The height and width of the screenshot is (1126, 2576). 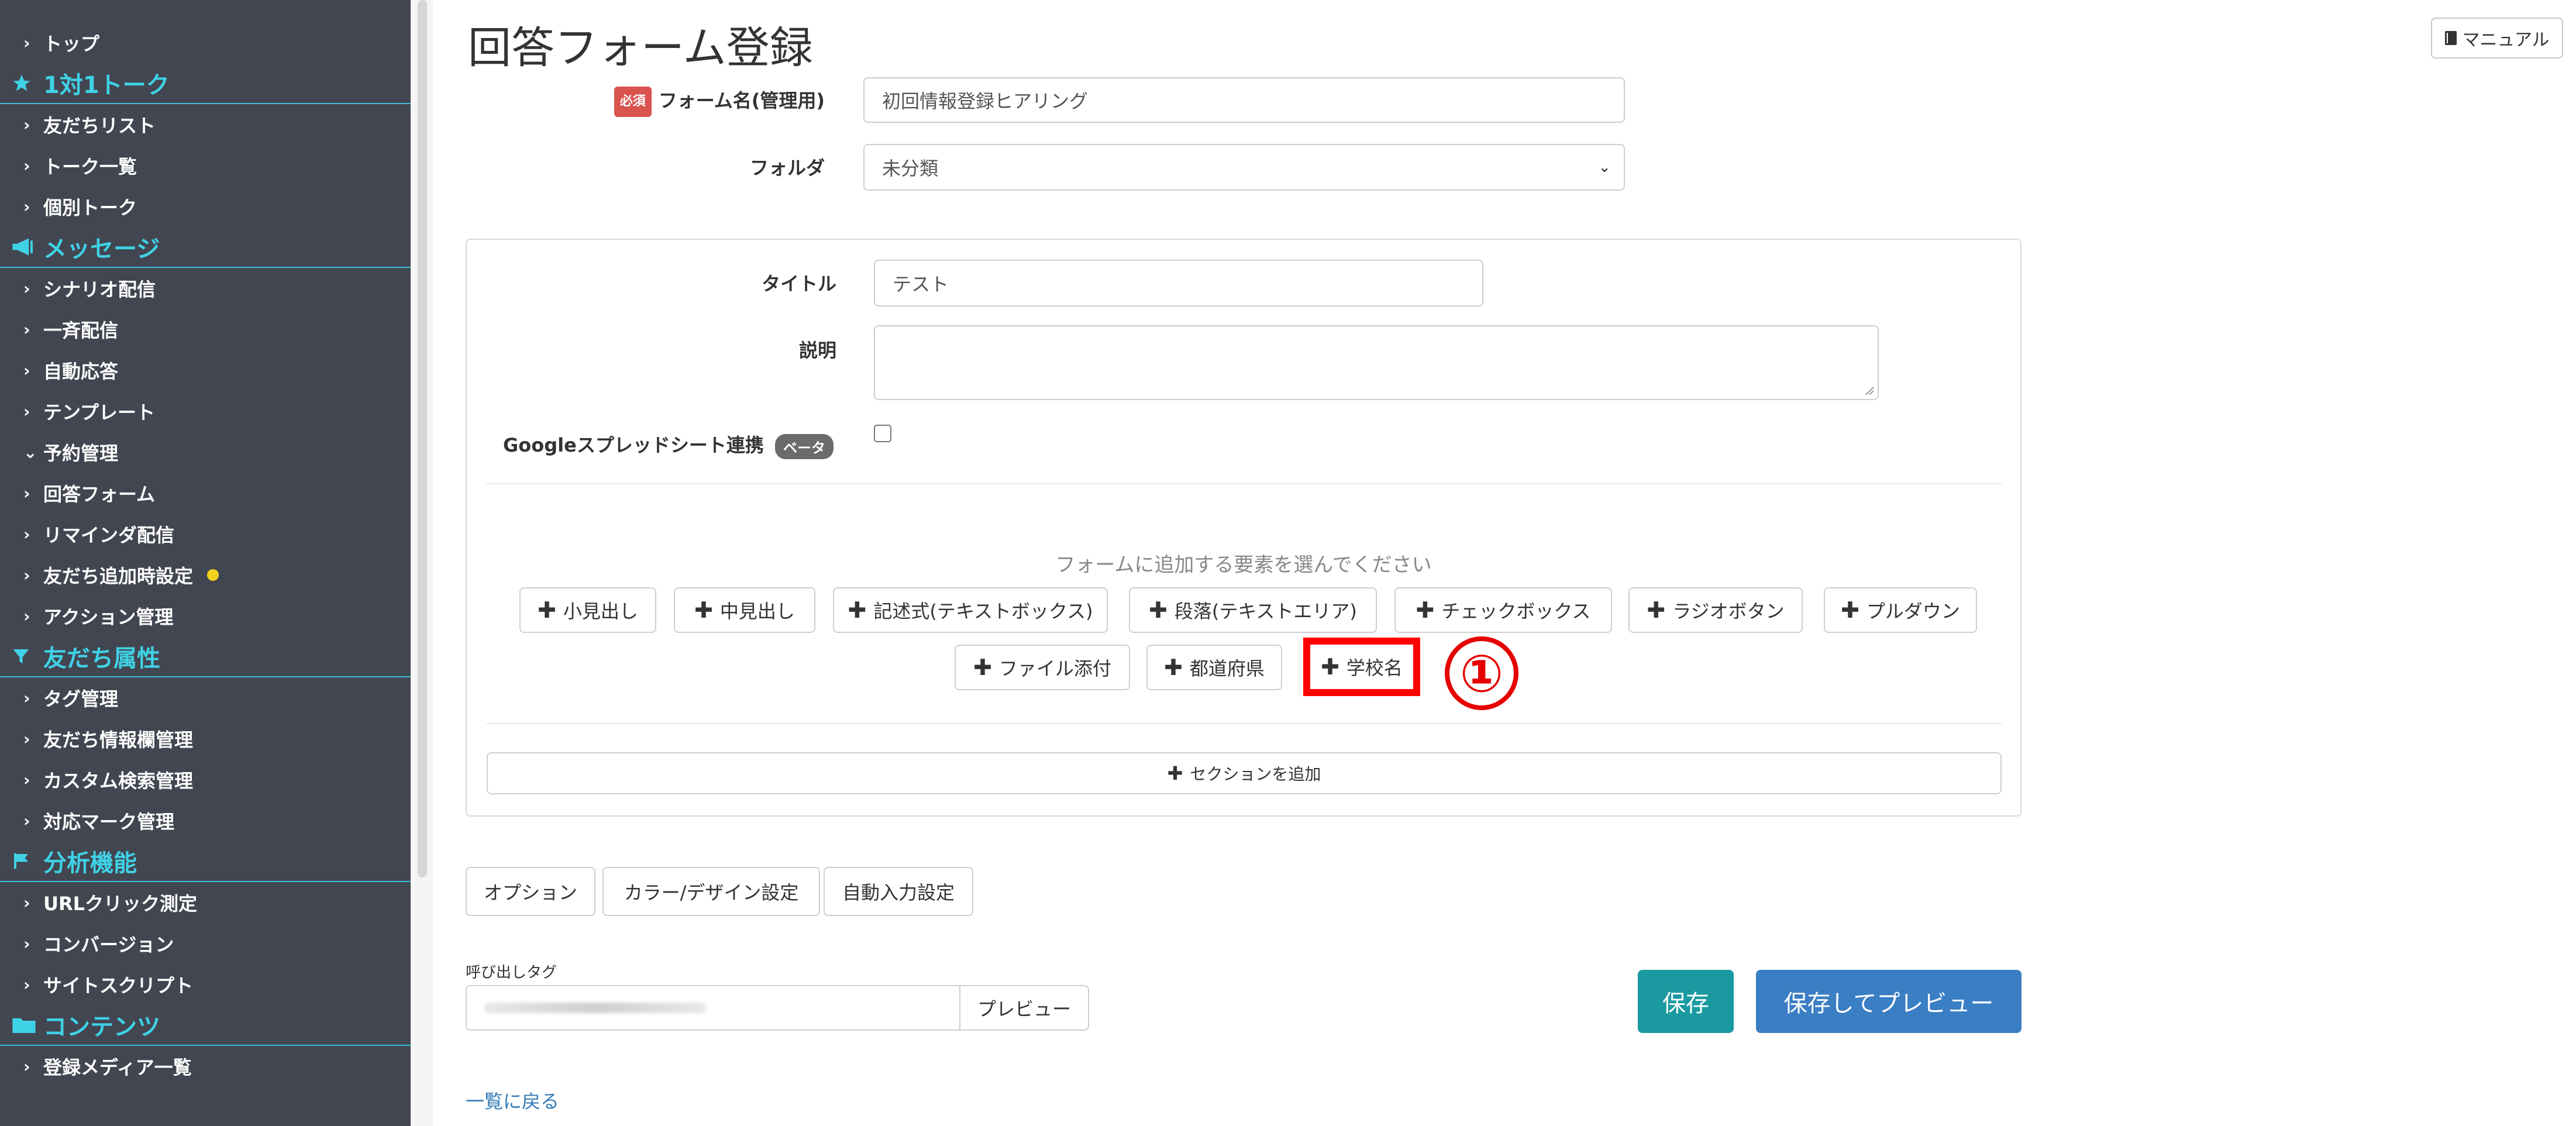 I want to click on sidebar-item: › カスタム検索管理, so click(x=205, y=779).